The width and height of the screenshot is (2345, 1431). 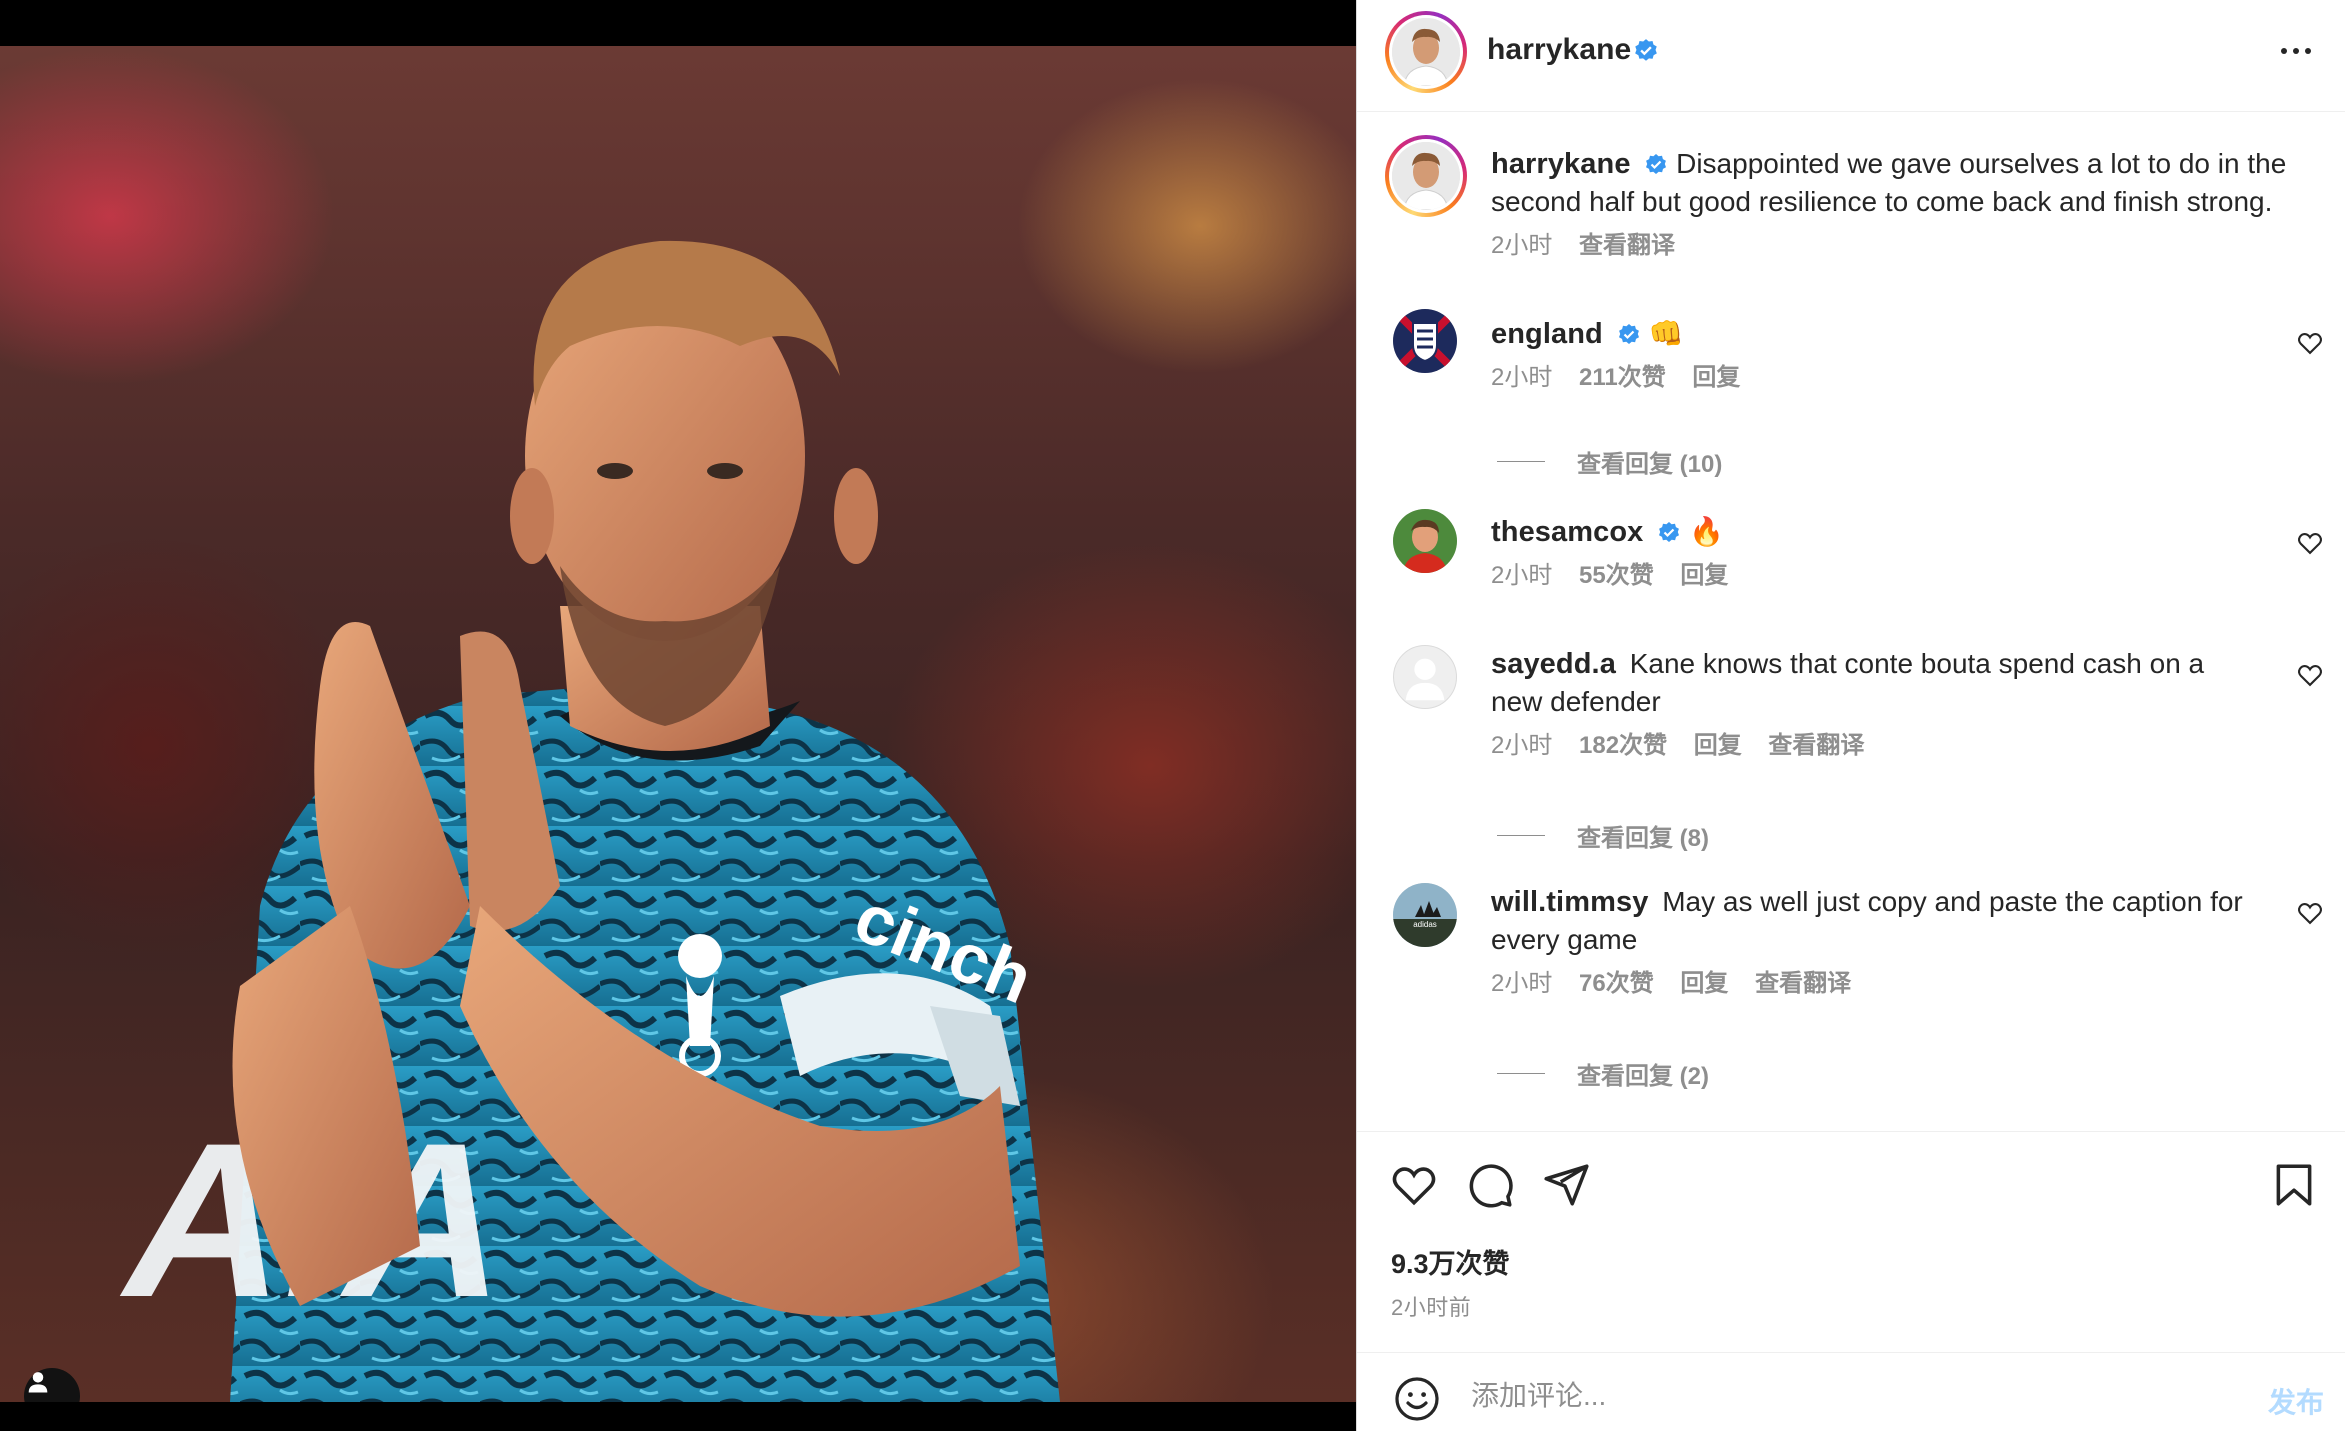 I want to click on bookmark-icon, so click(x=2294, y=1185).